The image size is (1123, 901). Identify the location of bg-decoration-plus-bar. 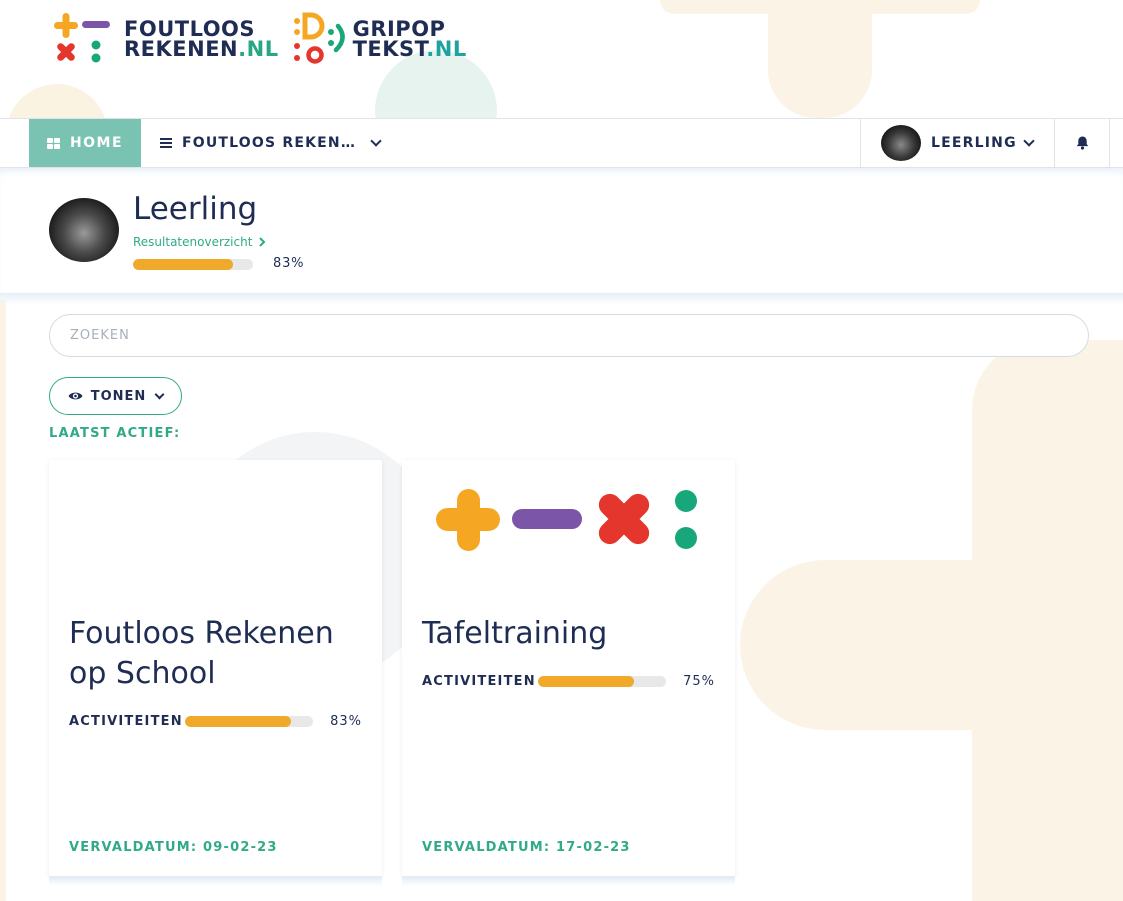
(931, 645).